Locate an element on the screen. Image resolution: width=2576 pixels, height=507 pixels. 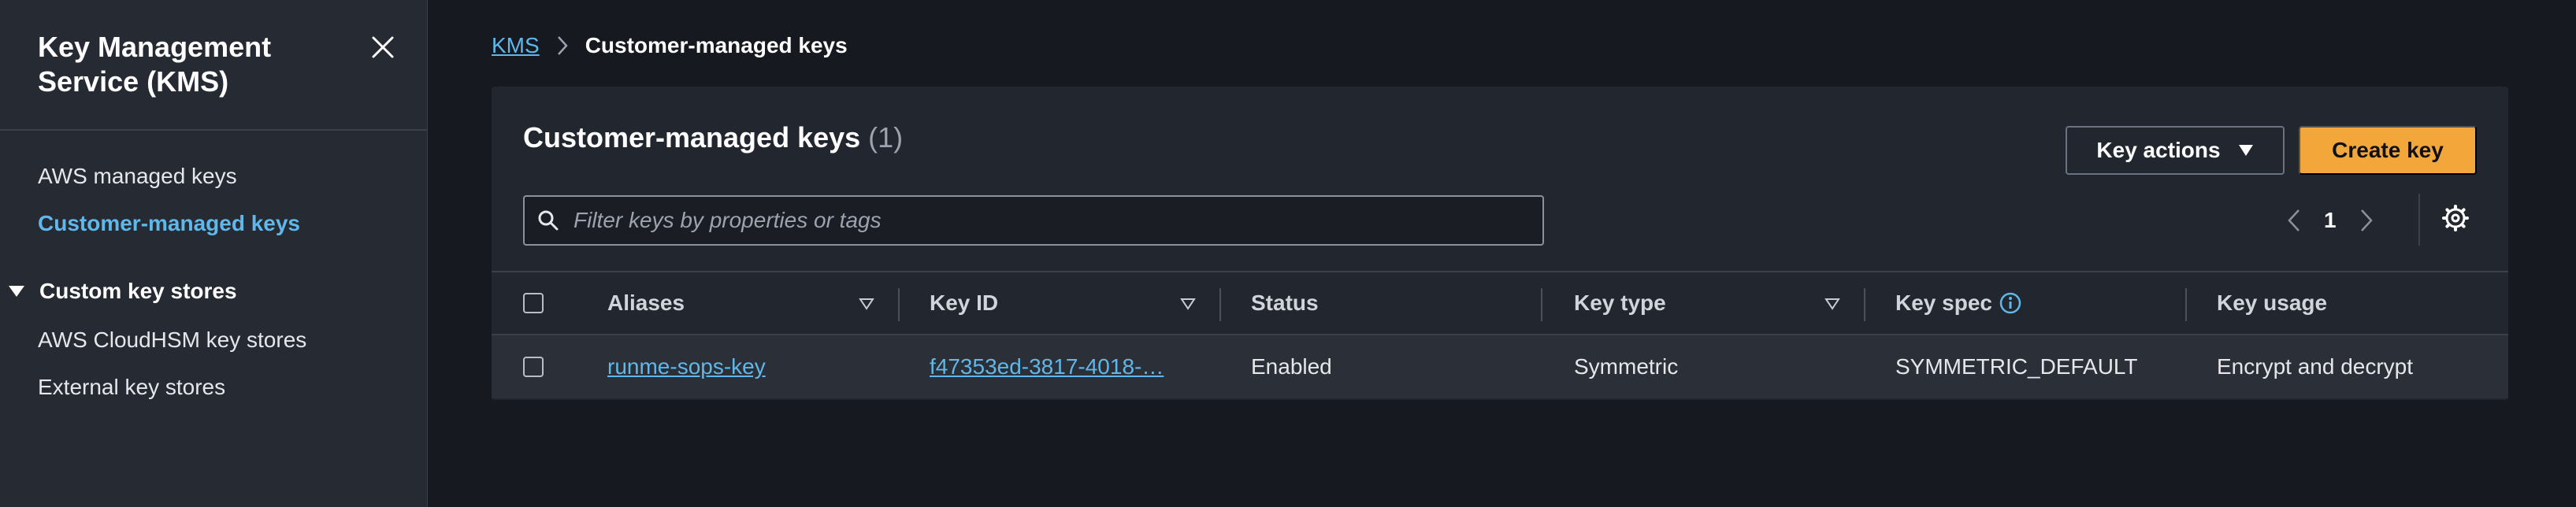
row-checkbox is located at coordinates (533, 367).